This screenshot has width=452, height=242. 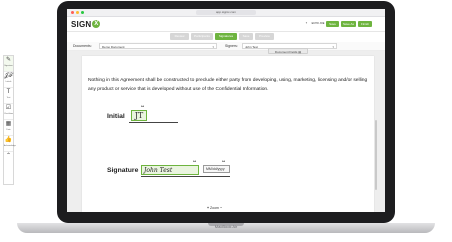 I want to click on initial-line, so click(x=153, y=122).